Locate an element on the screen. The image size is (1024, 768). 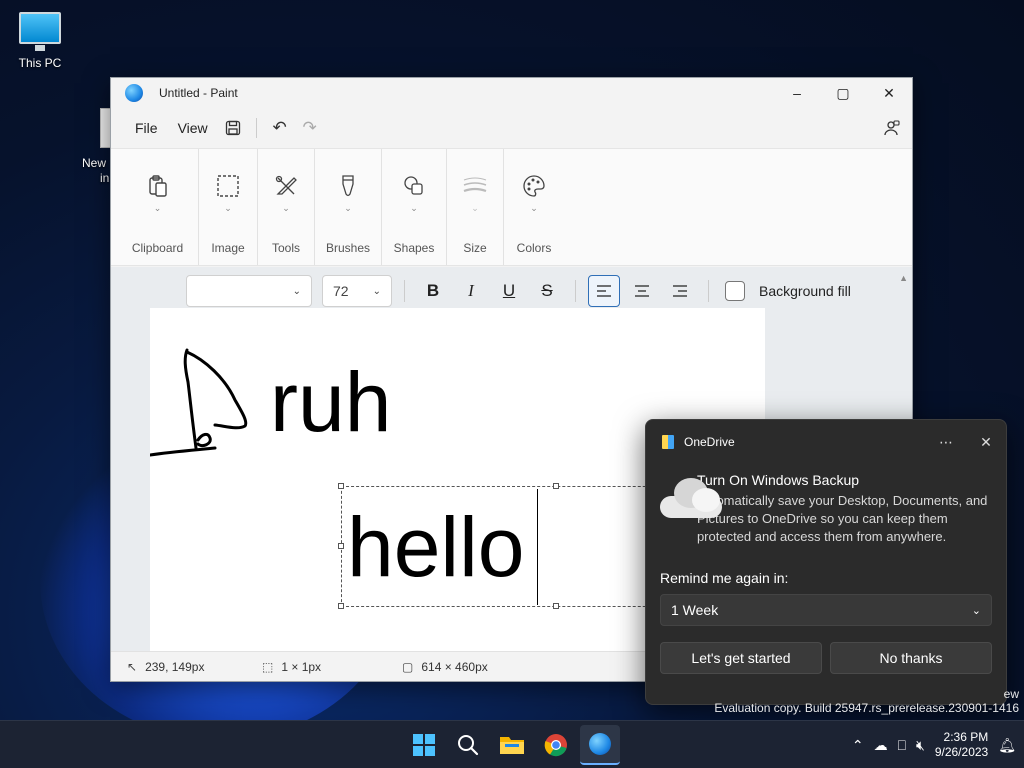
search-icon is located at coordinates (468, 745).